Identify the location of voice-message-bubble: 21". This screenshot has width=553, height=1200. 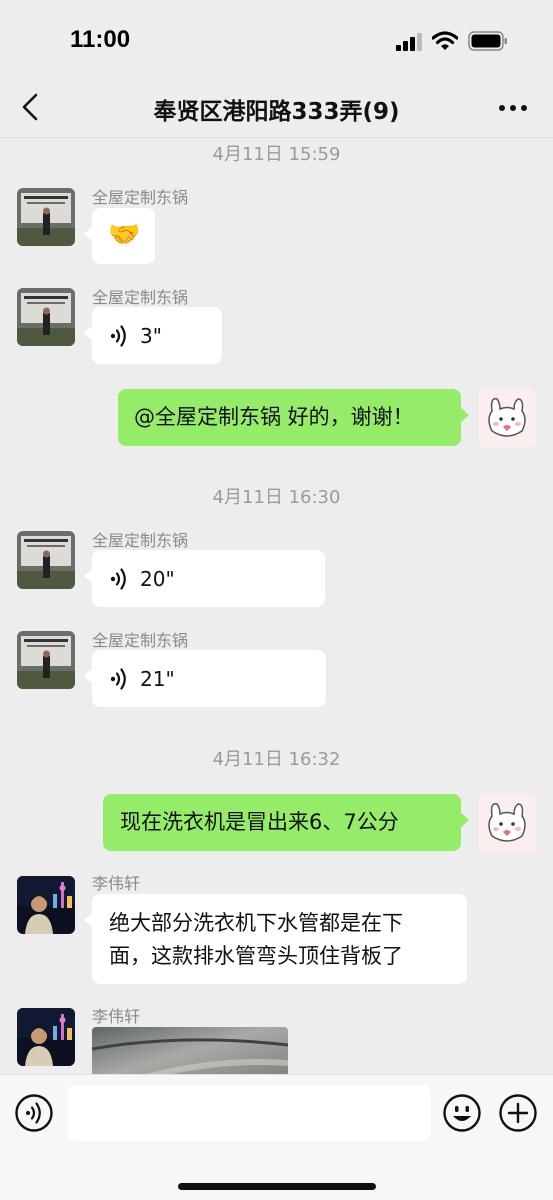
(205, 678).